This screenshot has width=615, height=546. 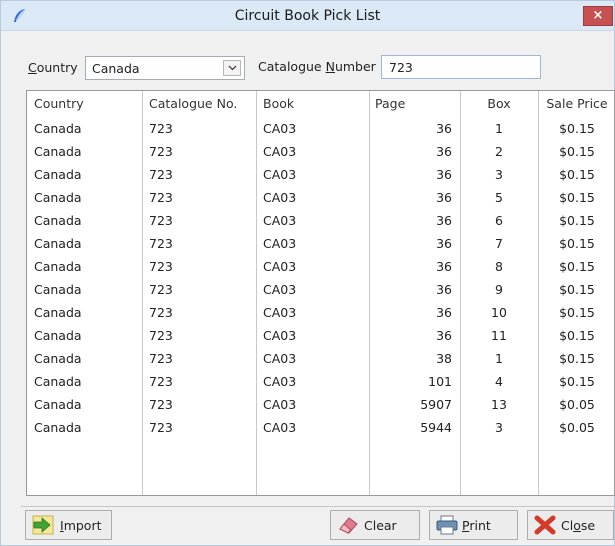 What do you see at coordinates (307, 16) in the screenshot?
I see `window-title: Circuit Book Pick List` at bounding box center [307, 16].